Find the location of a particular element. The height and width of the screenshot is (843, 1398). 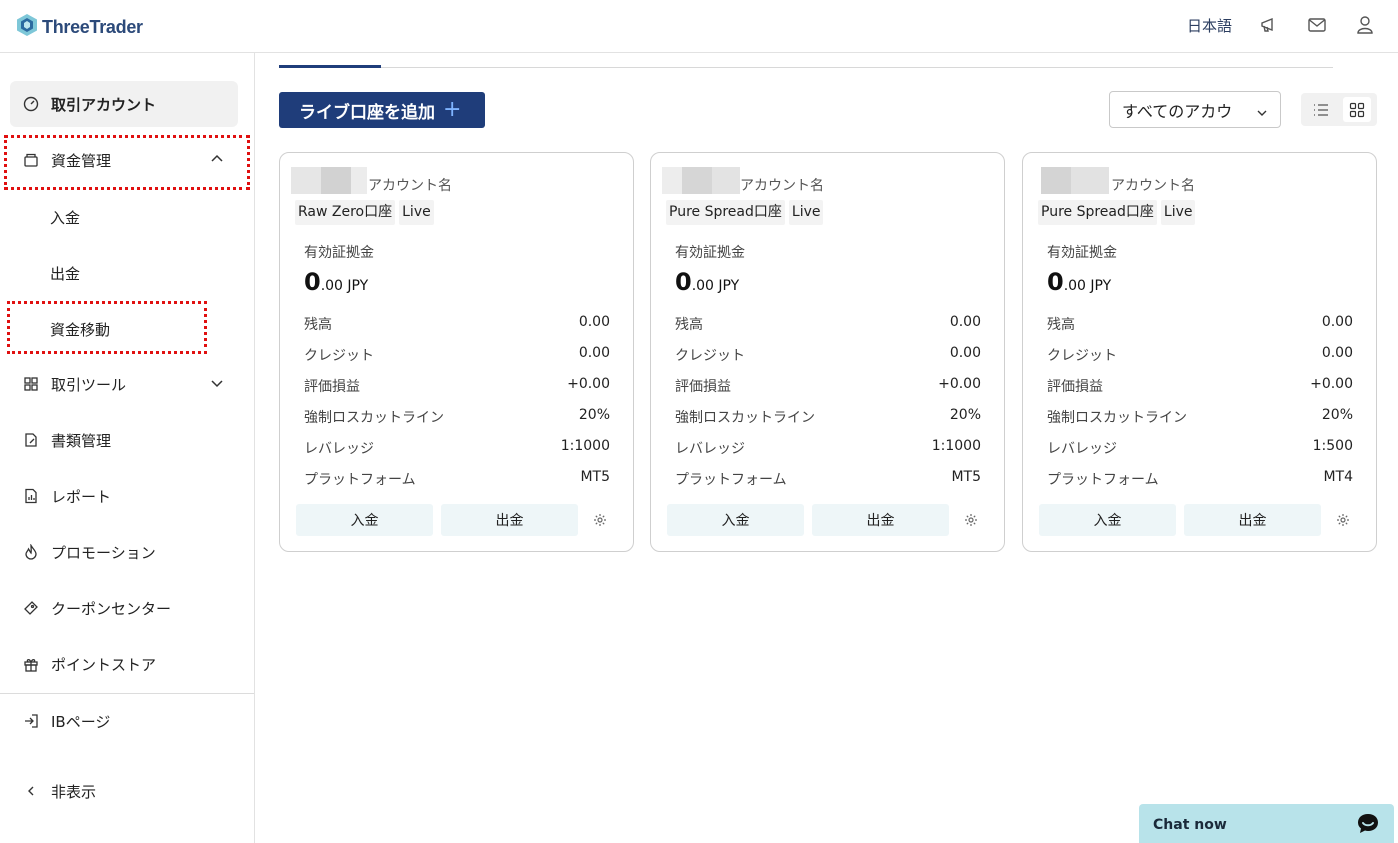

sidebar-item-label: 非表示 is located at coordinates (74, 791).